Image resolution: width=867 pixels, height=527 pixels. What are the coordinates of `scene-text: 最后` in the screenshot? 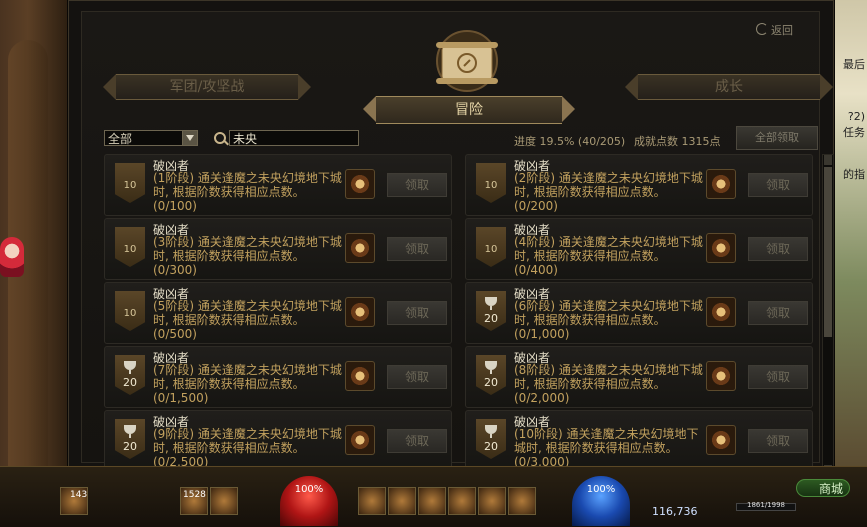 It's located at (854, 64).